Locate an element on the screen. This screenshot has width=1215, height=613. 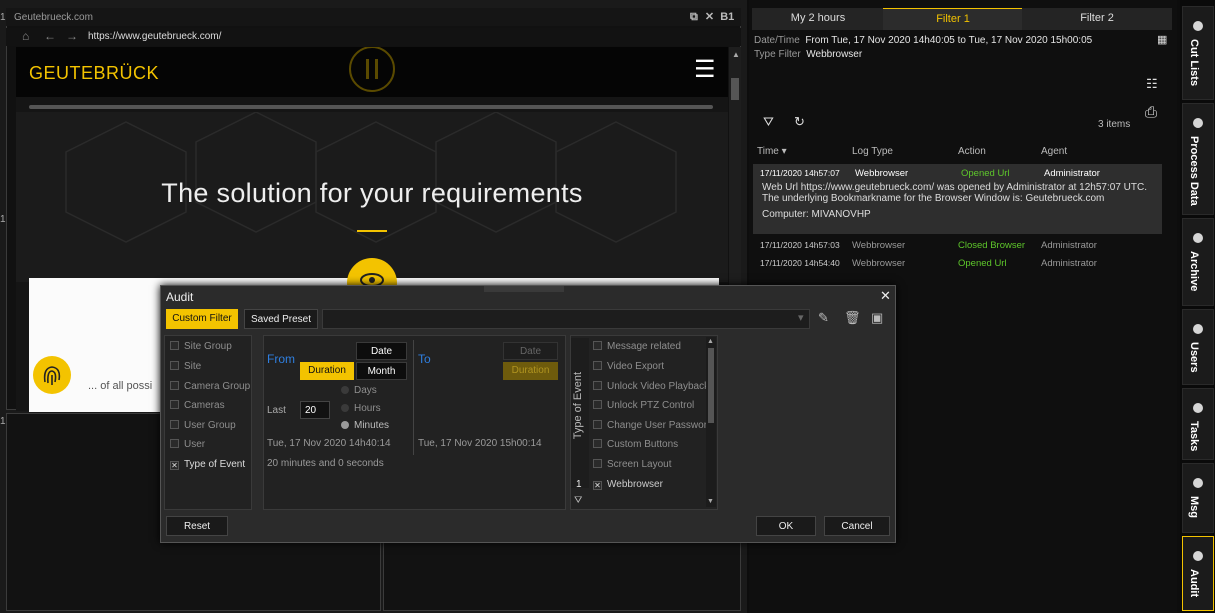
clear-filter-icon: ⛛ is located at coordinates (578, 500).